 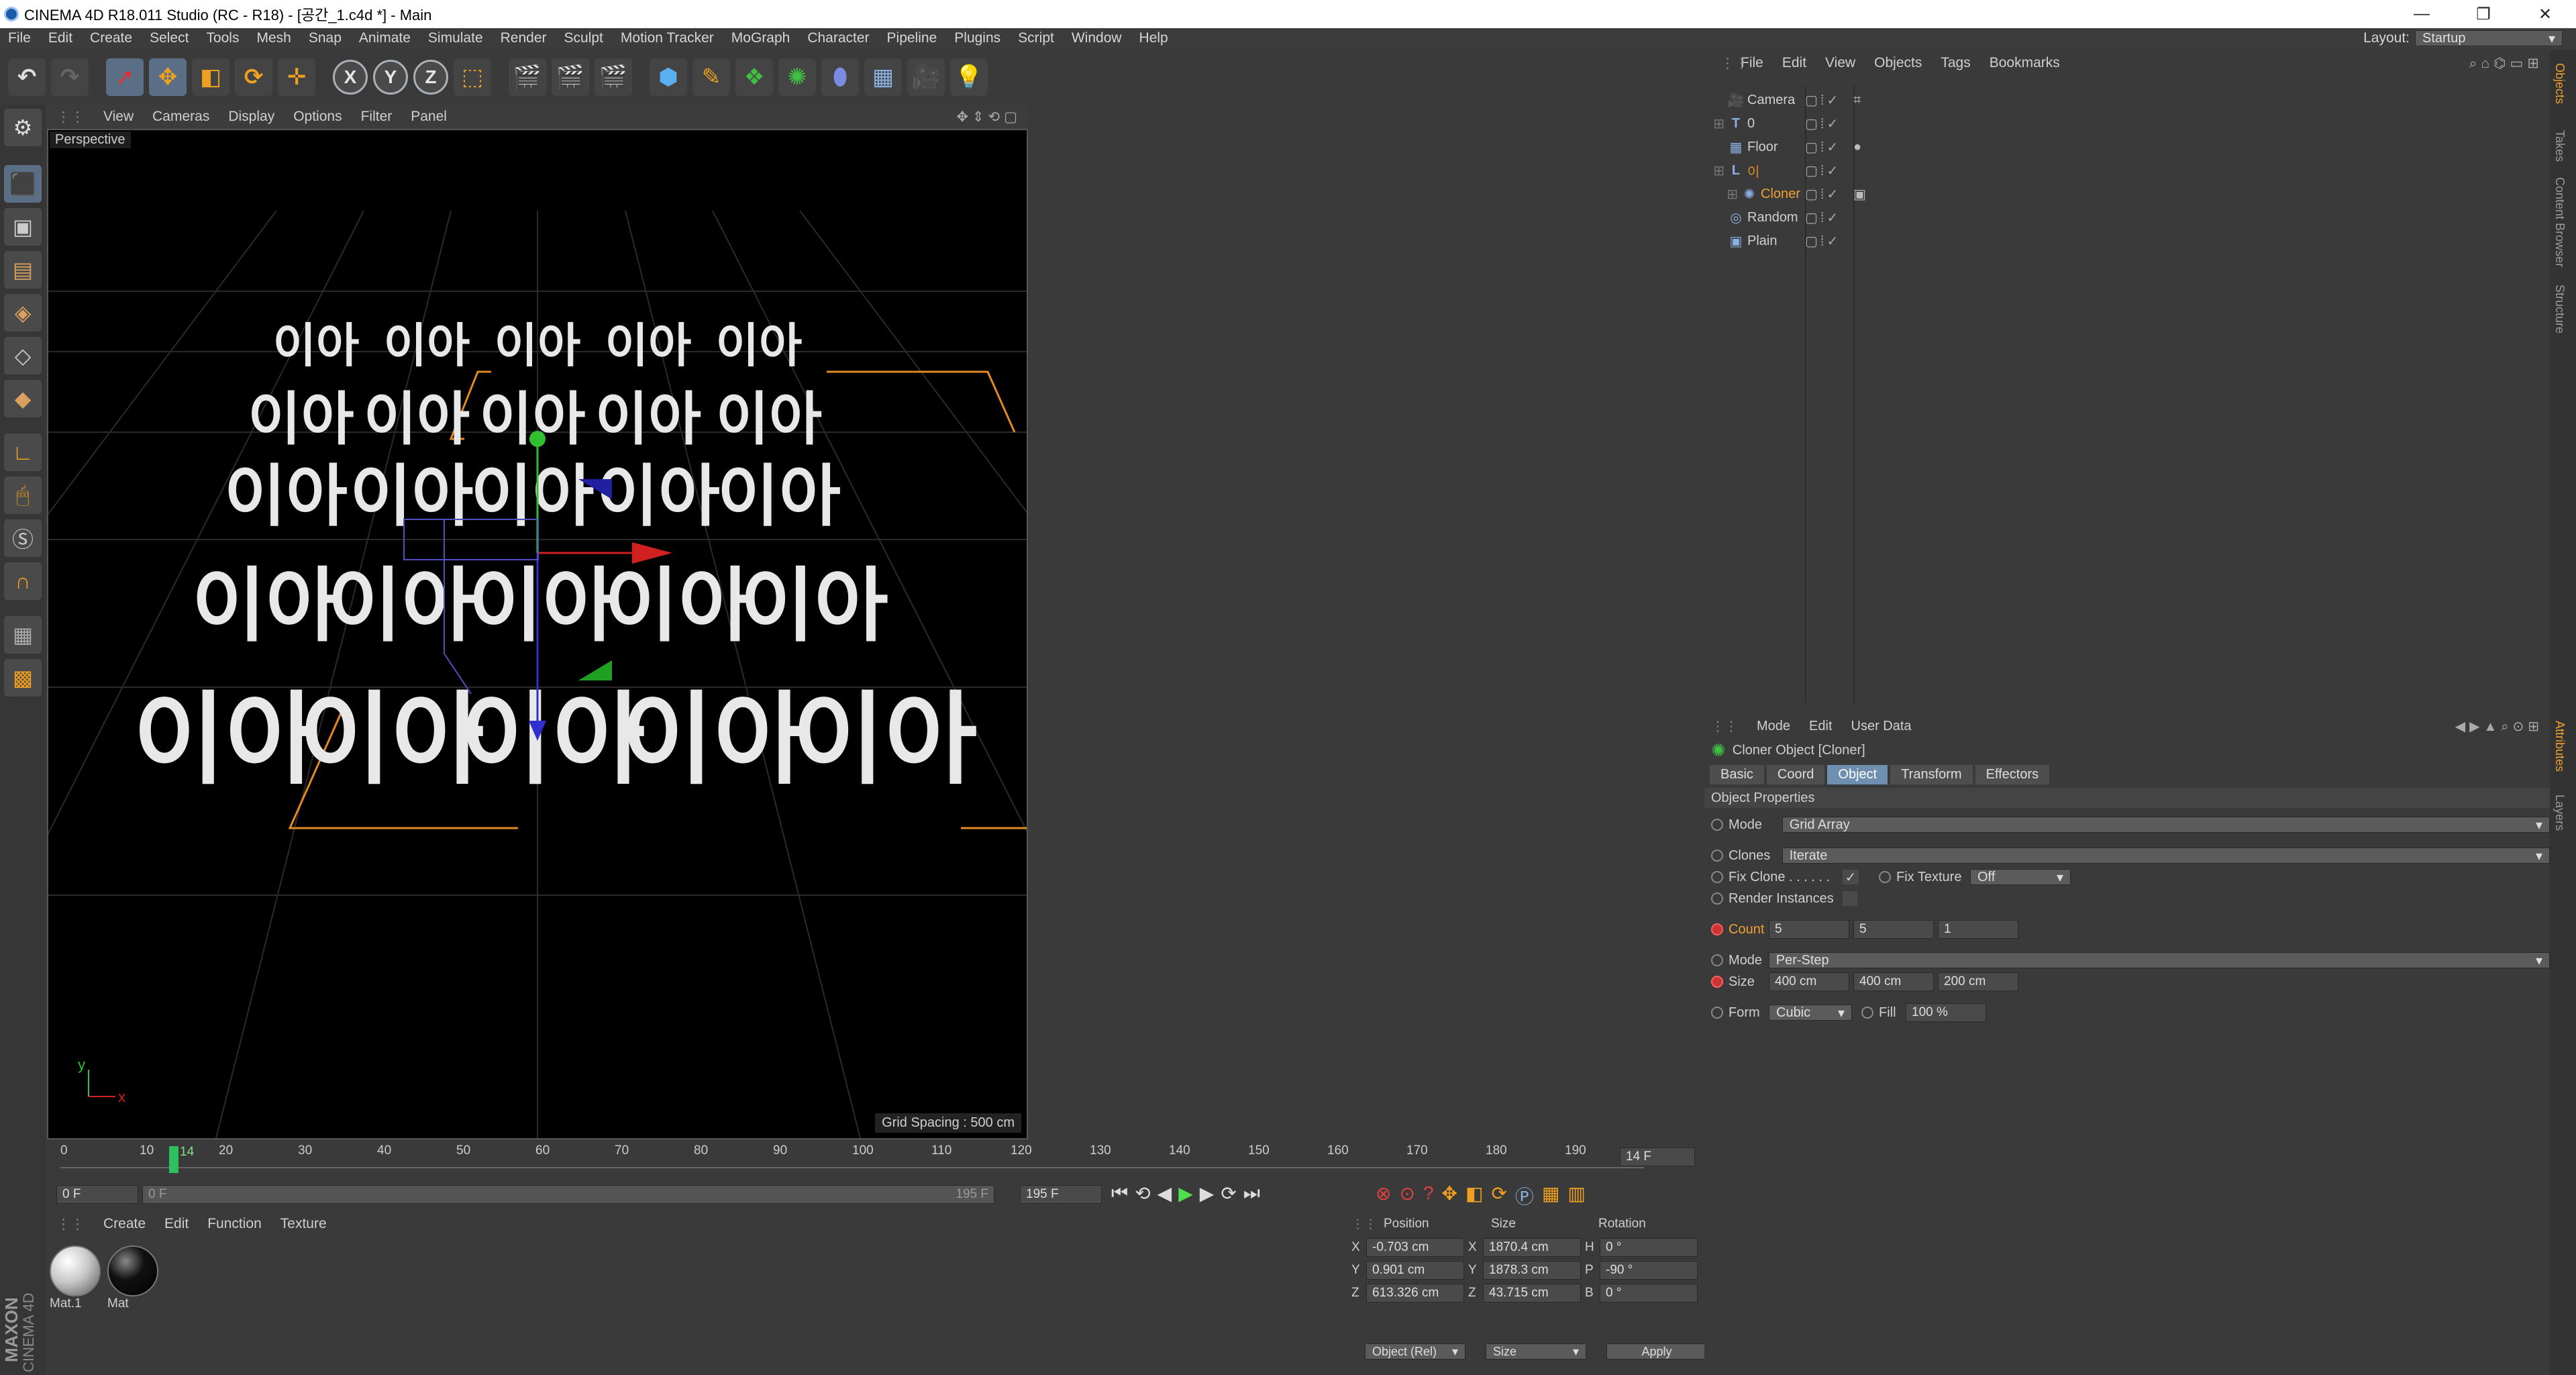 I want to click on render-instances-checkbox, so click(x=1850, y=899).